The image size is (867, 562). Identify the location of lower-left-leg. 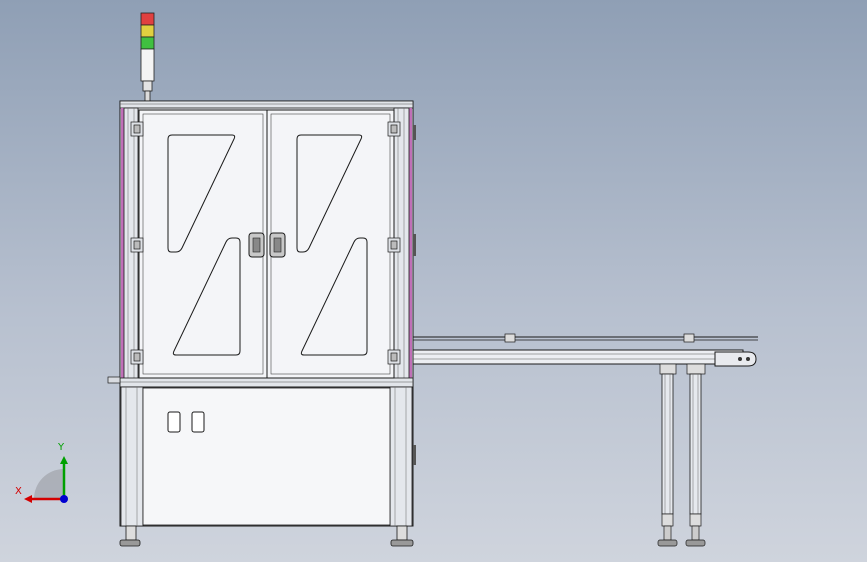
(132, 456).